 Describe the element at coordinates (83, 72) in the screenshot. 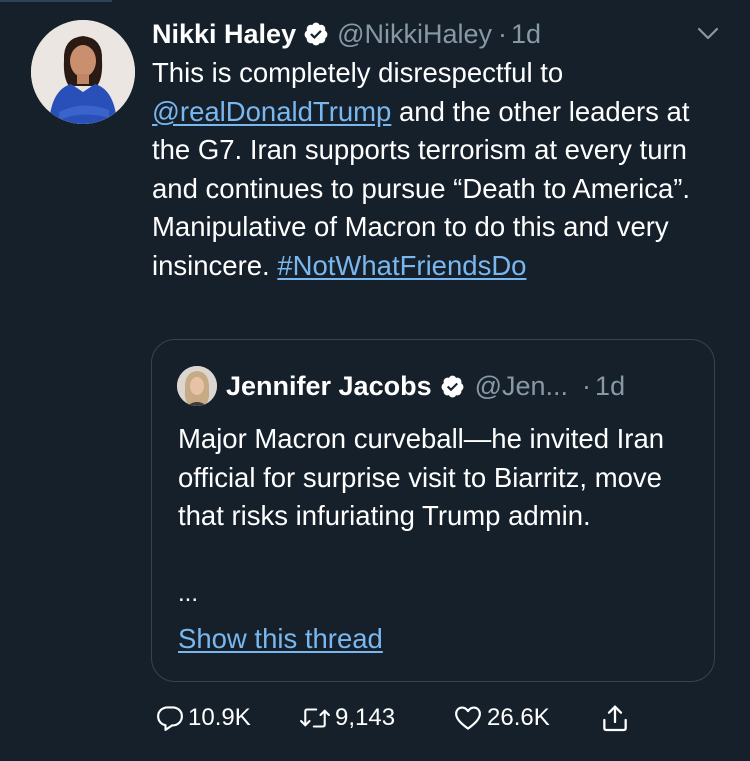

I see `author-avatar` at that location.